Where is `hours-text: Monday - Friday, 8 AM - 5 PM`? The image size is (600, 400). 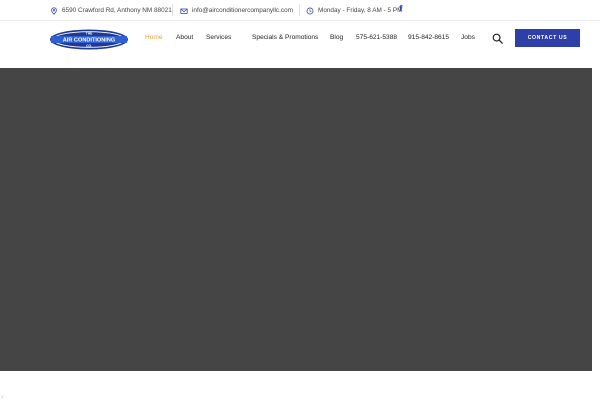 hours-text: Monday - Friday, 8 AM - 5 PM is located at coordinates (360, 10).